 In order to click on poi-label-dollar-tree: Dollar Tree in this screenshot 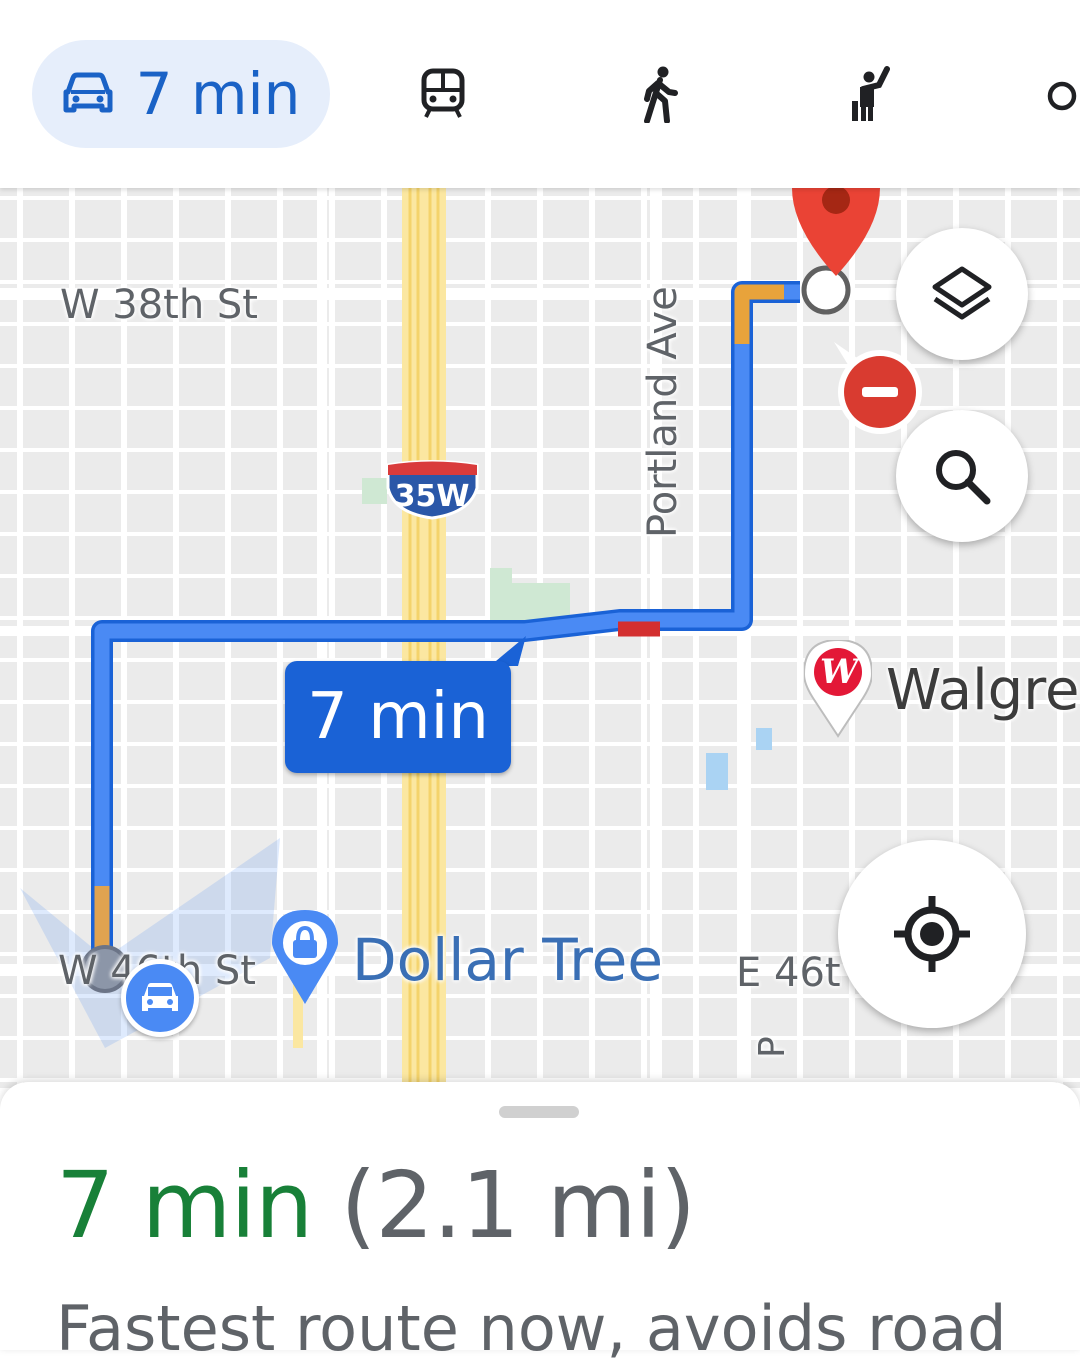, I will do `click(507, 960)`.